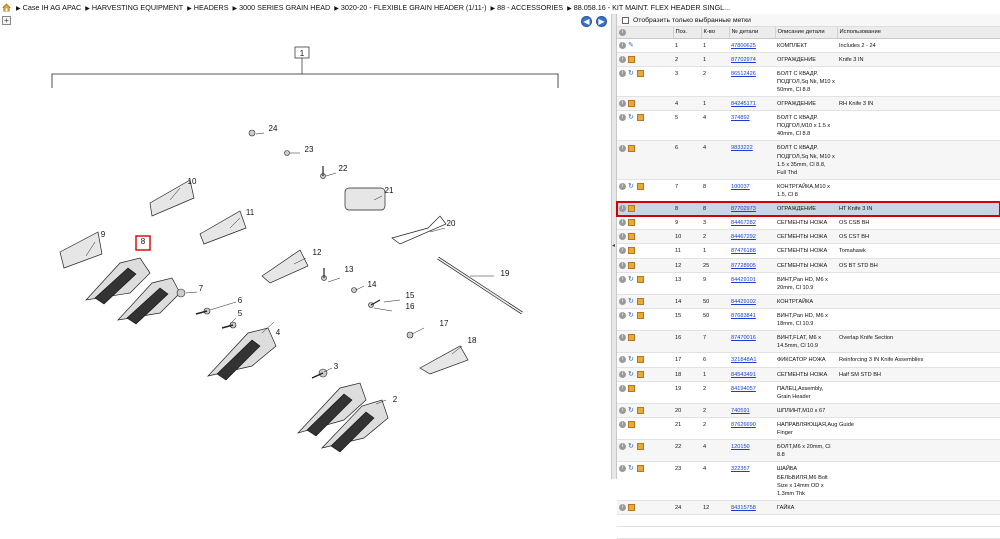 This screenshot has width=1000, height=539. I want to click on table-row: i 2 1 87702974 ОГРАЖДЕНИЕ Knife 3 IN, so click(808, 59).